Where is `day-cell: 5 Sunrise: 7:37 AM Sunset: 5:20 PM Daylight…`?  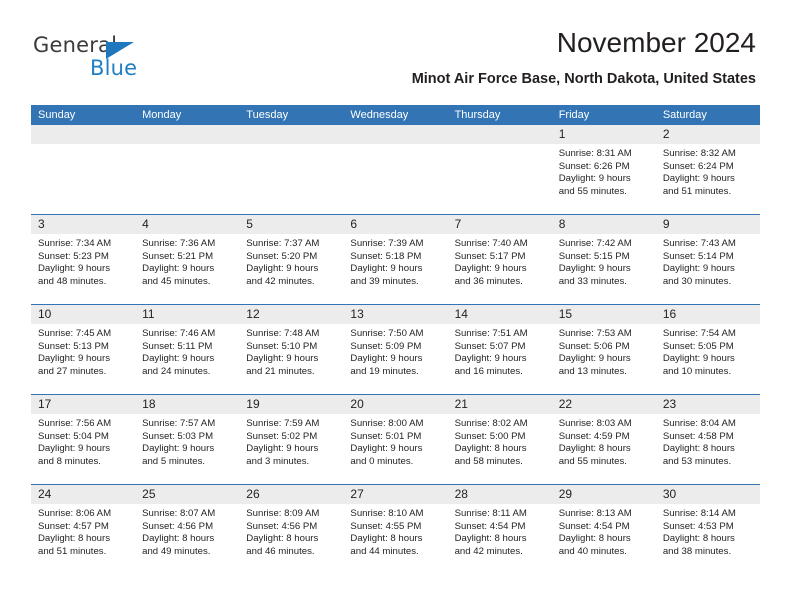 day-cell: 5 Sunrise: 7:37 AM Sunset: 5:20 PM Daylight… is located at coordinates (291, 259).